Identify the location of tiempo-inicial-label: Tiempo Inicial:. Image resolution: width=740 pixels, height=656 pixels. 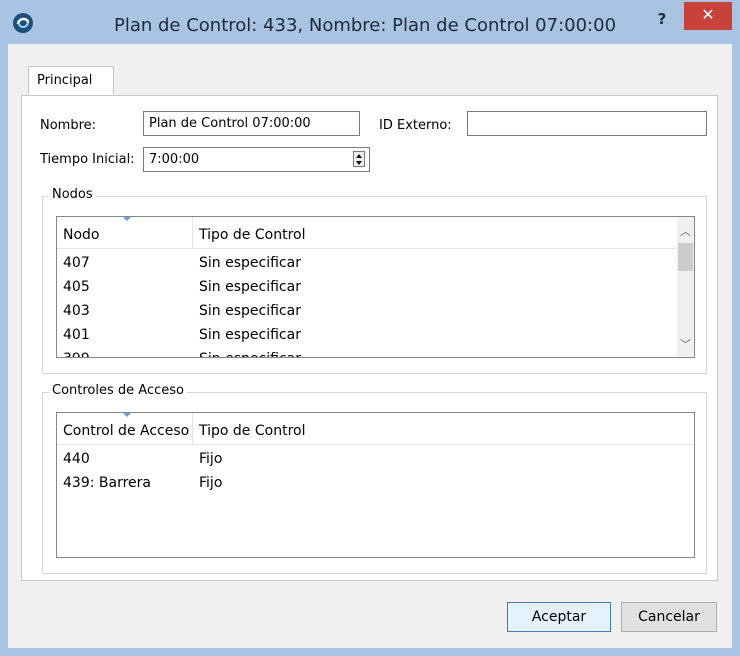
(87, 159).